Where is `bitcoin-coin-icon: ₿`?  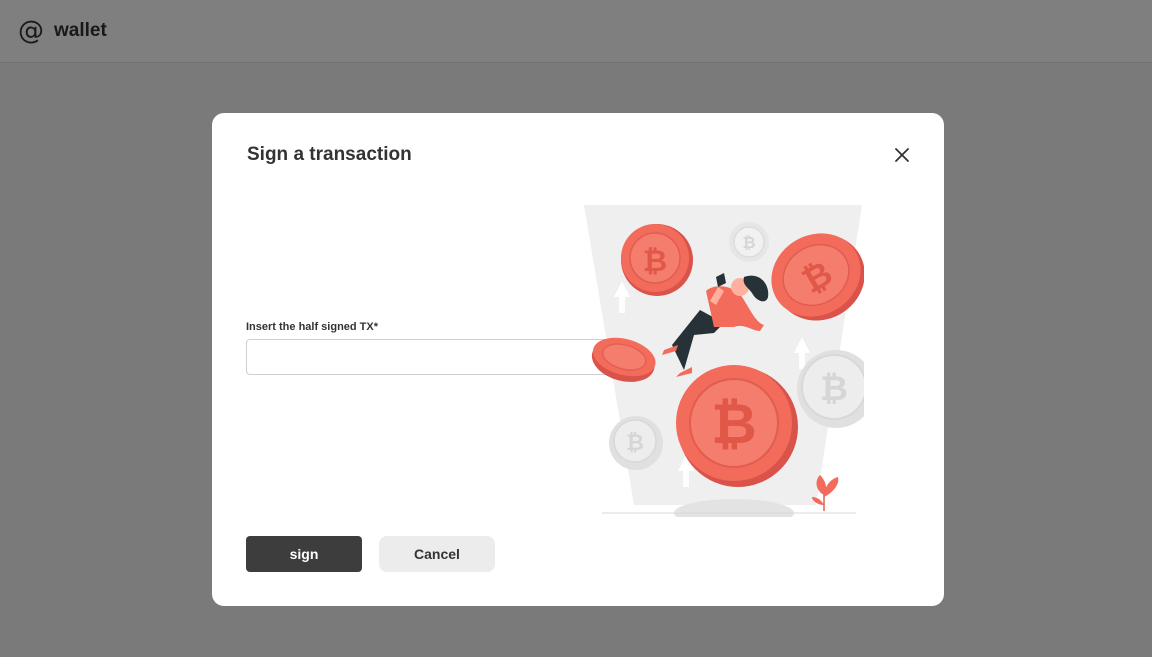 bitcoin-coin-icon: ₿ is located at coordinates (657, 260).